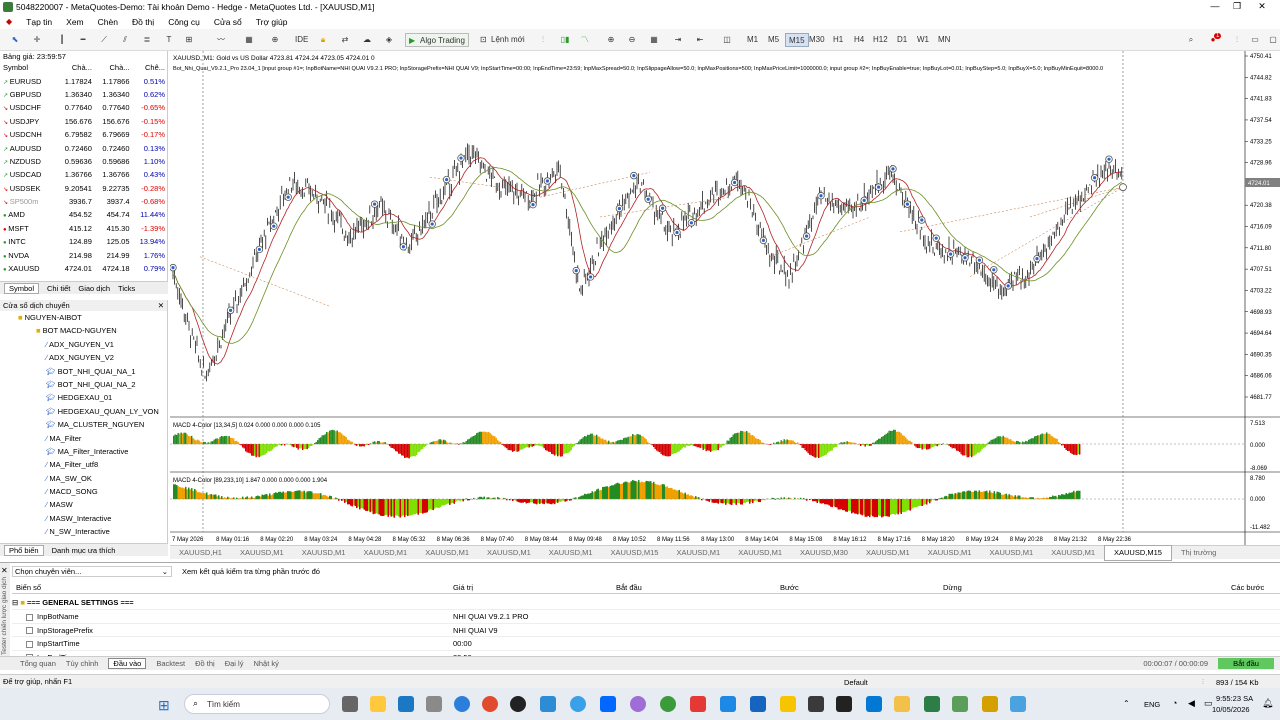  I want to click on yellow-app-icon, so click(788, 704).